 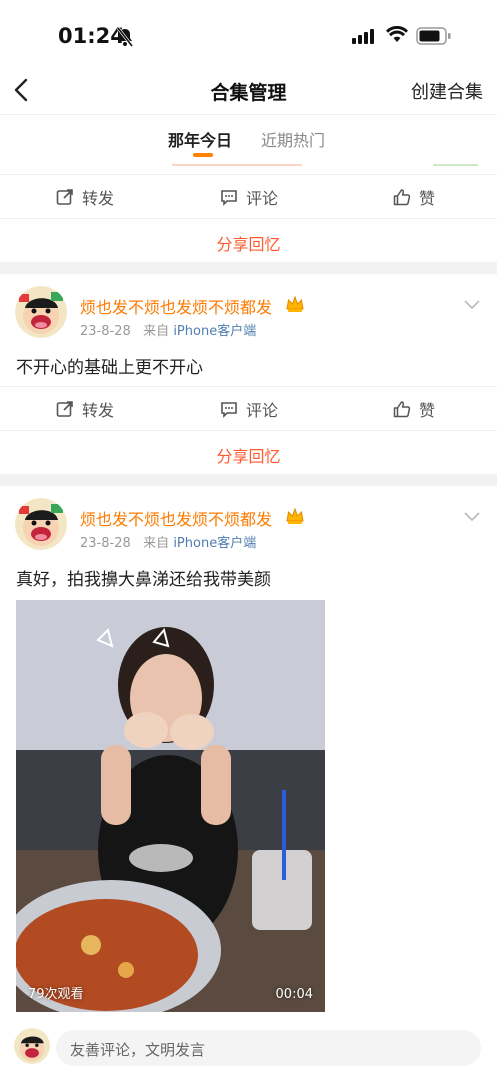 I want to click on navigation-bar: 合集管理 创建合集, so click(x=248, y=90).